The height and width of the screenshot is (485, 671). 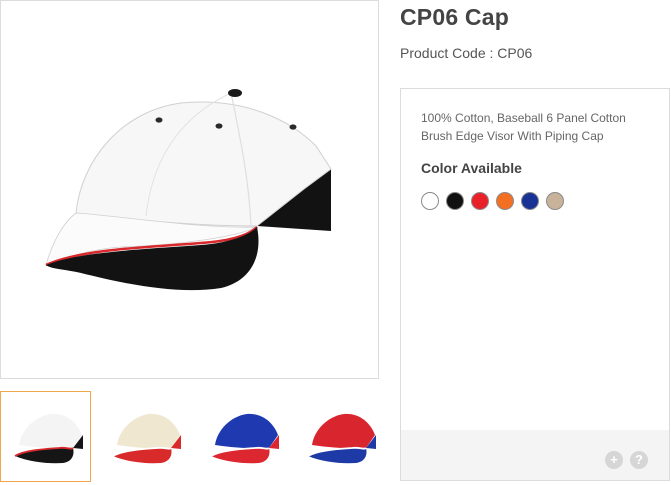 I want to click on orange-swatch, so click(x=505, y=201).